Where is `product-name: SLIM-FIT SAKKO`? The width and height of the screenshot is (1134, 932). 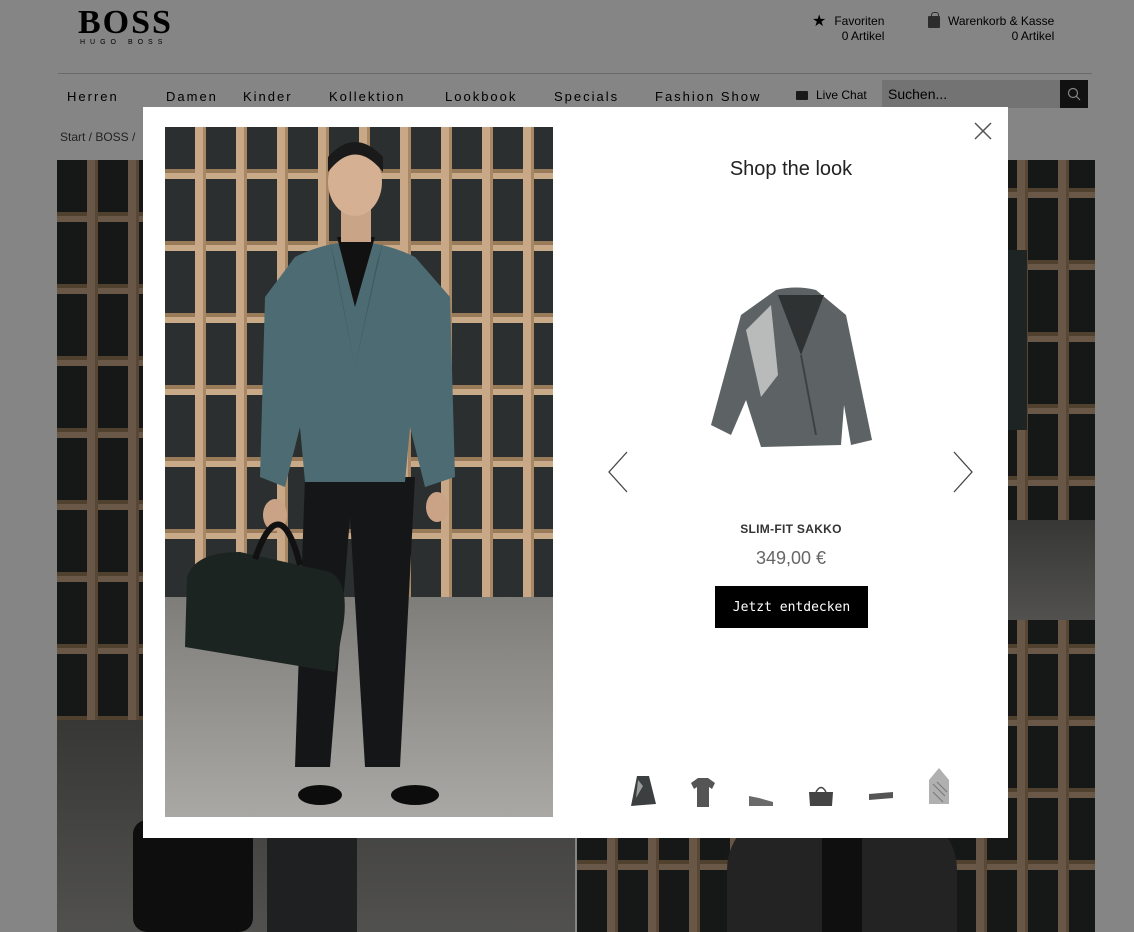
product-name: SLIM-FIT SAKKO is located at coordinates (791, 529).